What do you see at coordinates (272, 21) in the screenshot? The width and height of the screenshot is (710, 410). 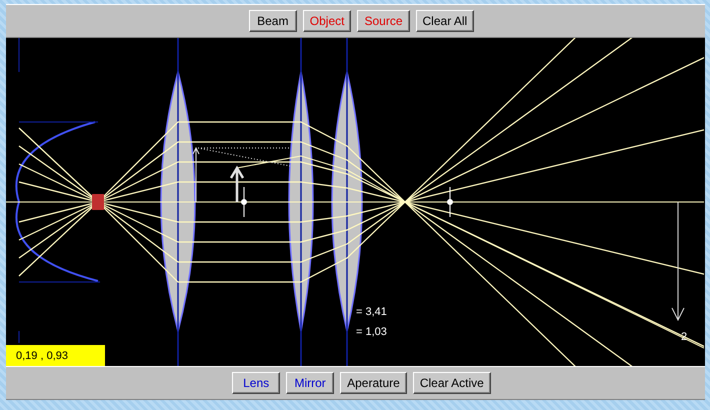 I see `toolbar-button: Beam` at bounding box center [272, 21].